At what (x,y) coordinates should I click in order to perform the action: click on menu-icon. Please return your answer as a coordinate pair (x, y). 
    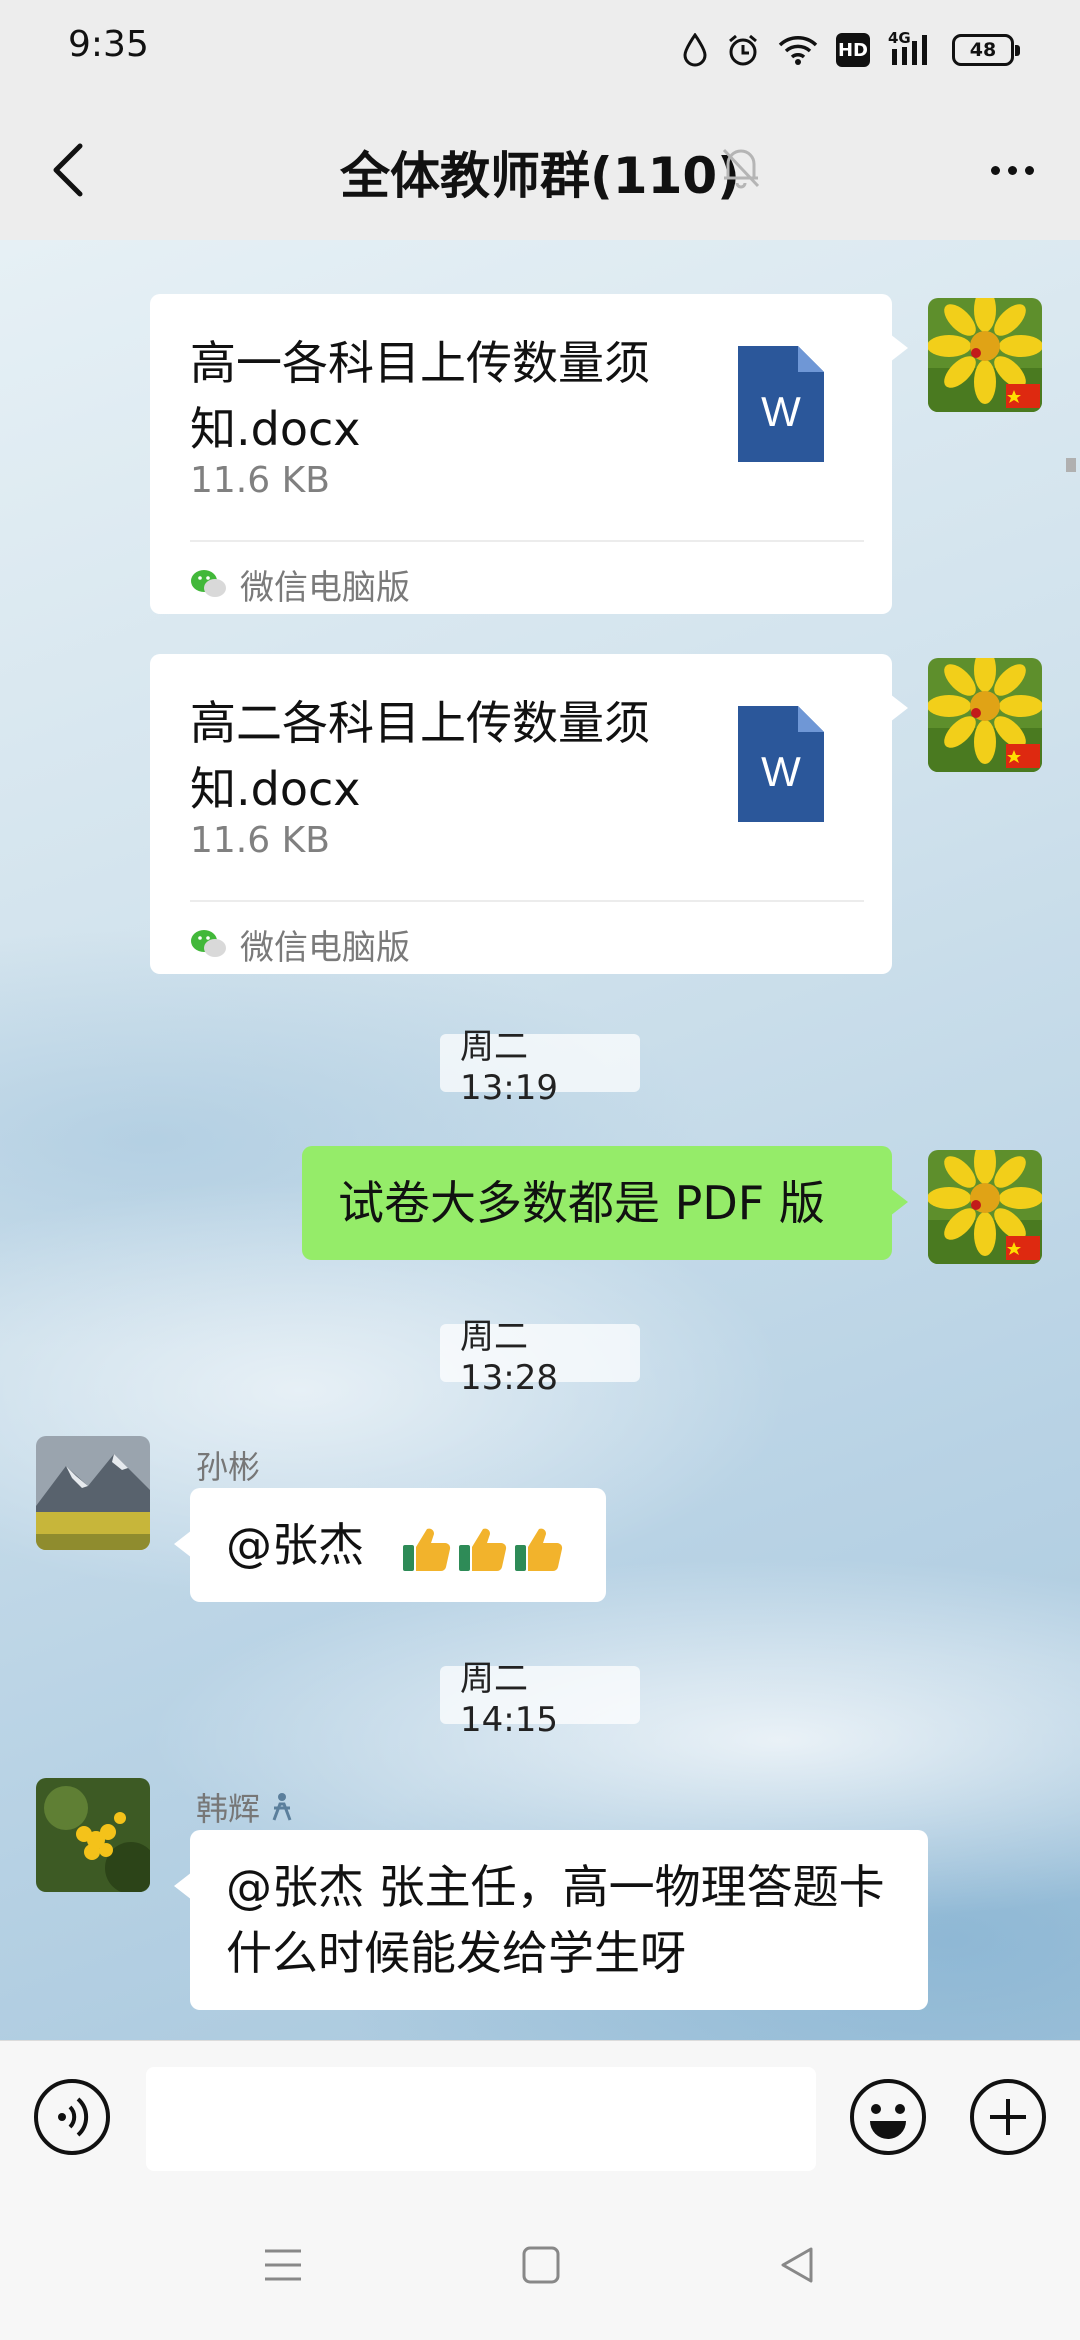
    Looking at the image, I should click on (283, 2265).